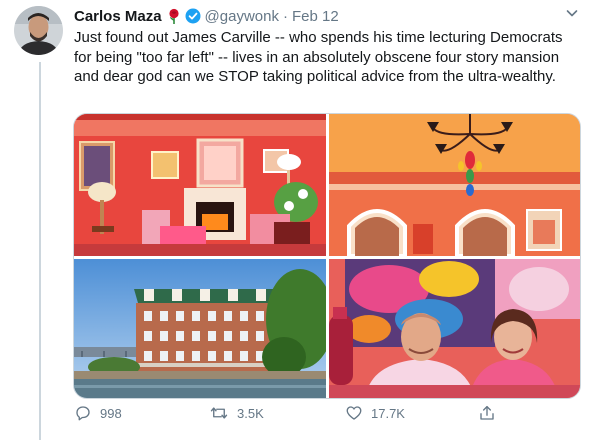 This screenshot has width=593, height=440. What do you see at coordinates (174, 16) in the screenshot?
I see `rose-icon` at bounding box center [174, 16].